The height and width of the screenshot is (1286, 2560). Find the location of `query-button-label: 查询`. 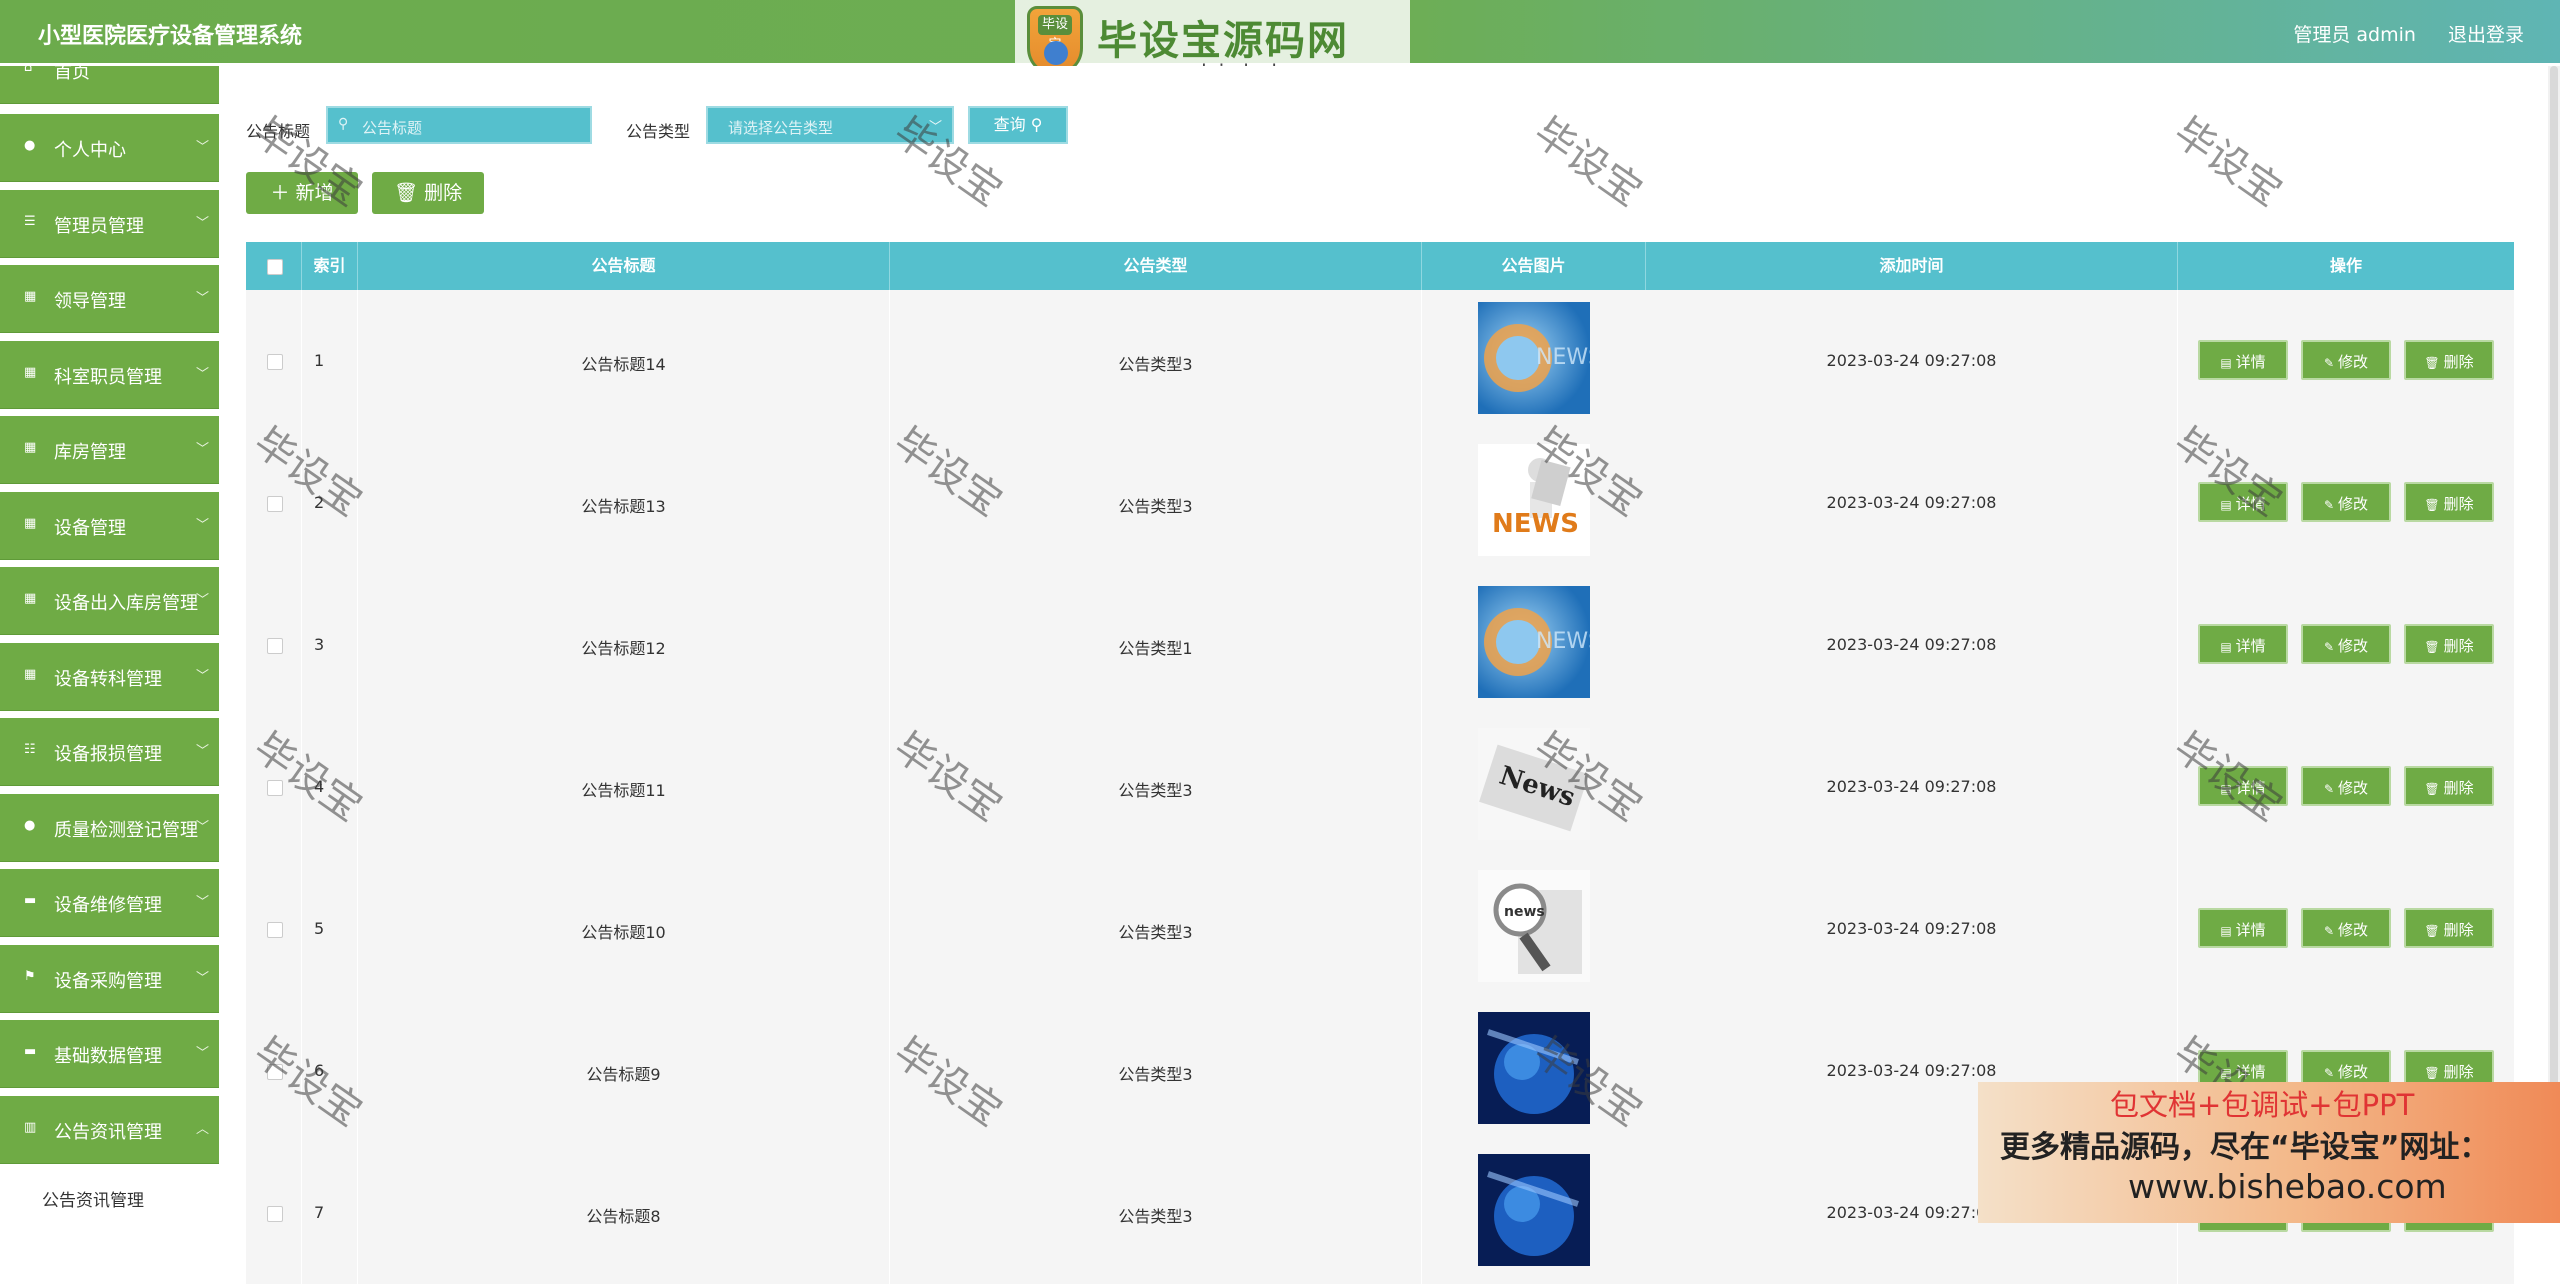

query-button-label: 查询 is located at coordinates (1009, 124).